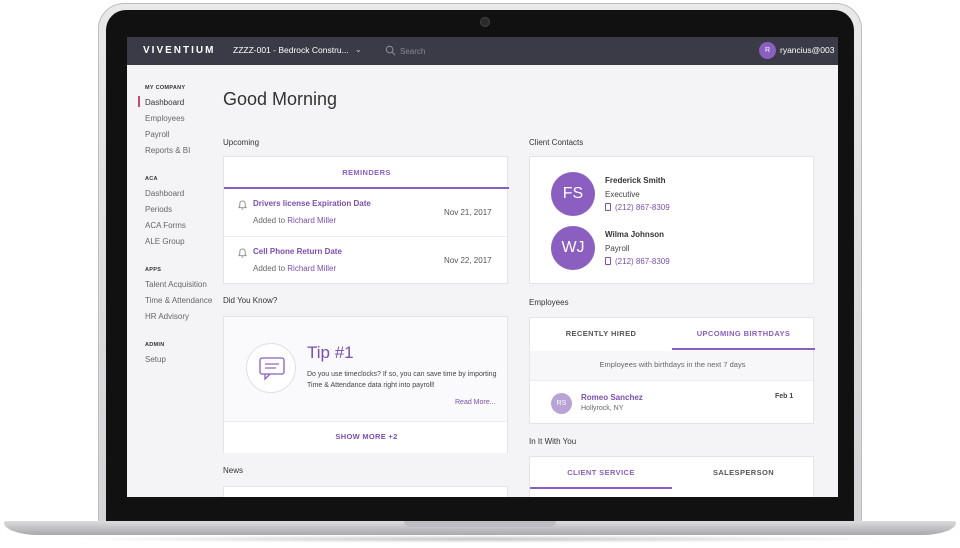 This screenshot has height=548, width=960. Describe the element at coordinates (176, 284) in the screenshot. I see `nav-item-talent-acquisition: Talent Acquisition` at that location.